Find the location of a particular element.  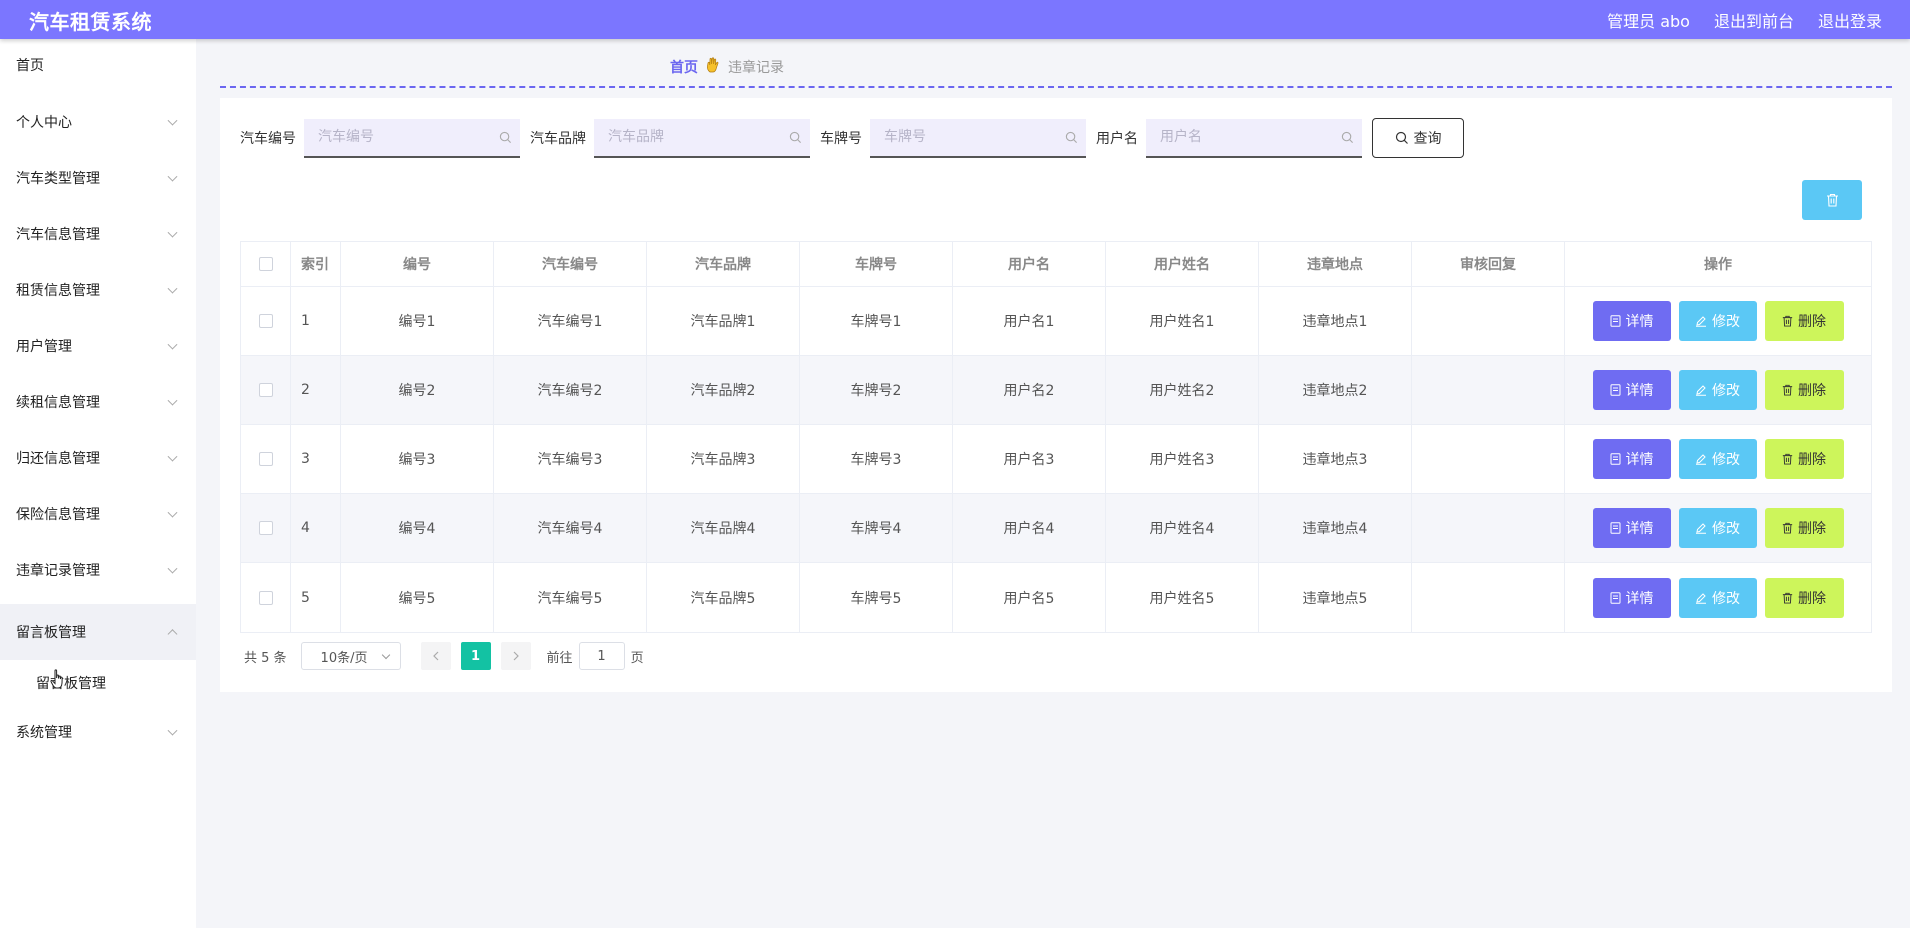

cell-car-no: 汽车编号1 is located at coordinates (570, 321).